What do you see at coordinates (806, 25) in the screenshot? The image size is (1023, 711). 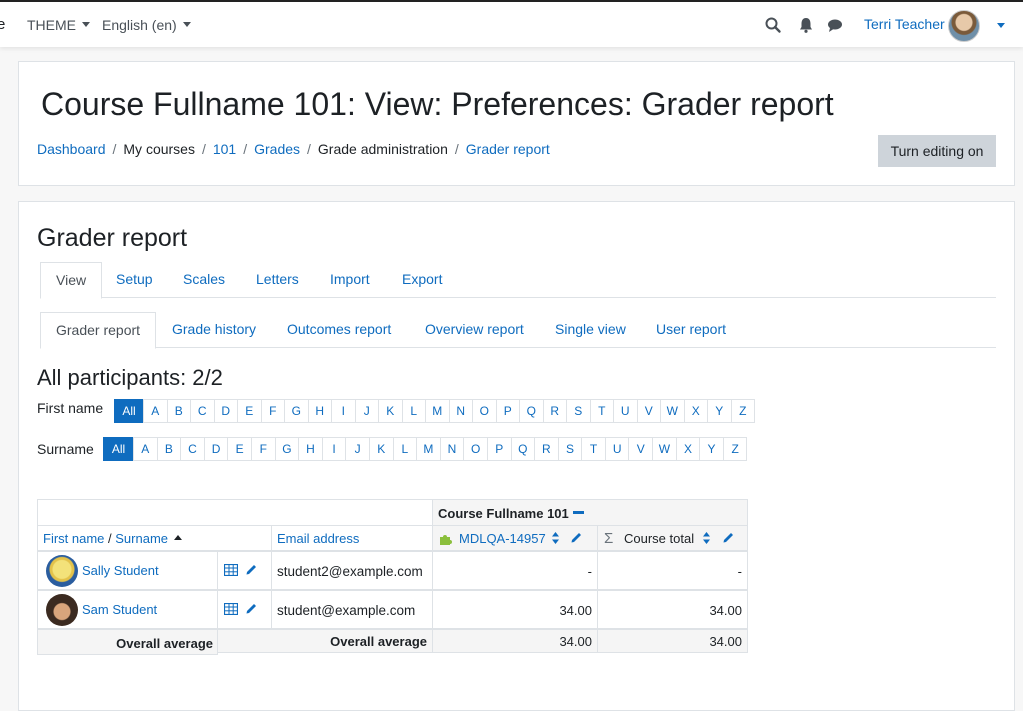 I see `bell-icon` at bounding box center [806, 25].